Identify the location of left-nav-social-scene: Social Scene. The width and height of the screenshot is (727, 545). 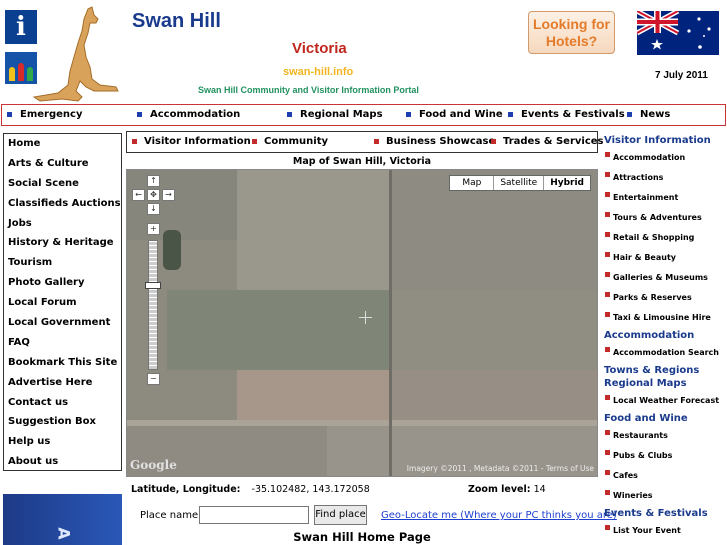
(62, 184).